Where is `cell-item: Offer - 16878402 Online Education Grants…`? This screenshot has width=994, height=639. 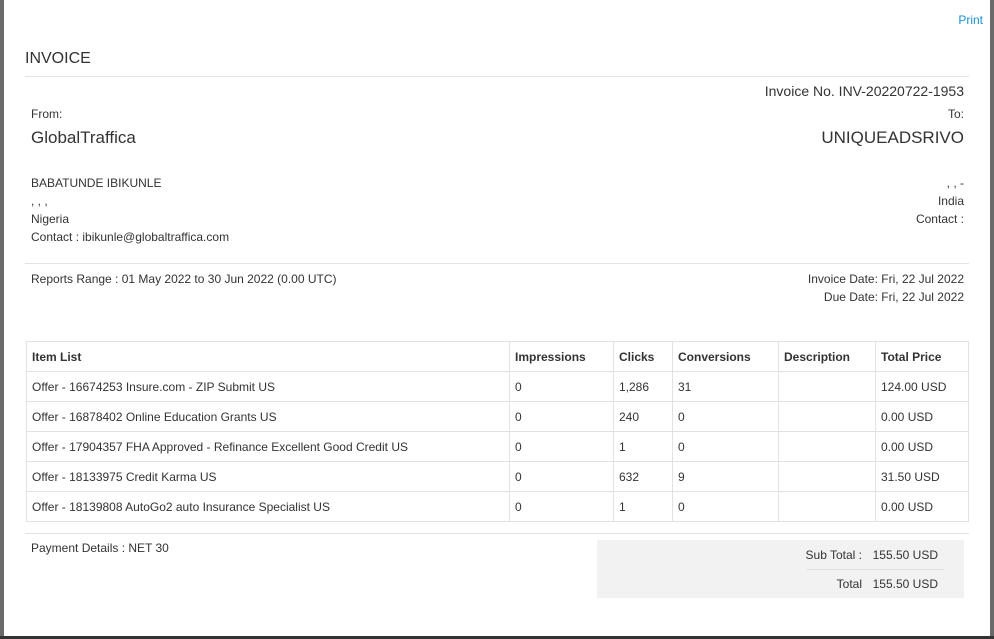 cell-item: Offer - 16878402 Online Education Grants… is located at coordinates (268, 416).